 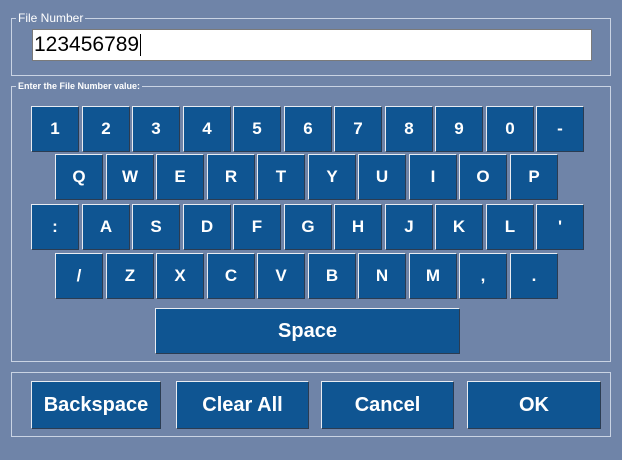 What do you see at coordinates (459, 129) in the screenshot?
I see `key: 9` at bounding box center [459, 129].